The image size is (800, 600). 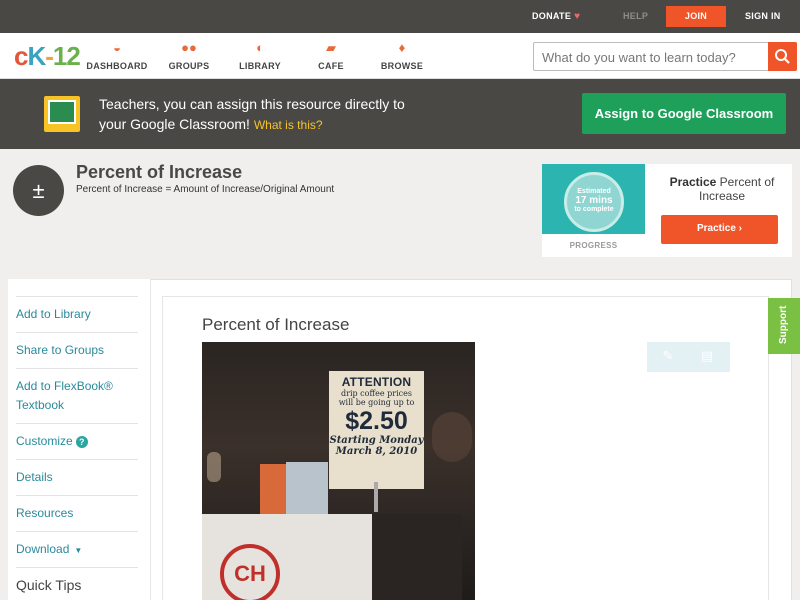 I want to click on lightbulb-icon: ♦, so click(x=402, y=47).